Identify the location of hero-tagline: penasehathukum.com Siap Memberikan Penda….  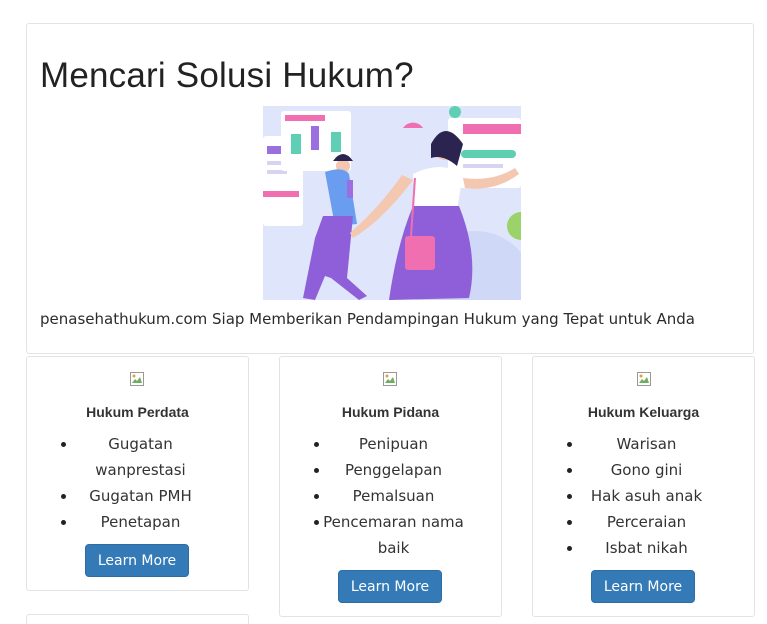
(367, 319).